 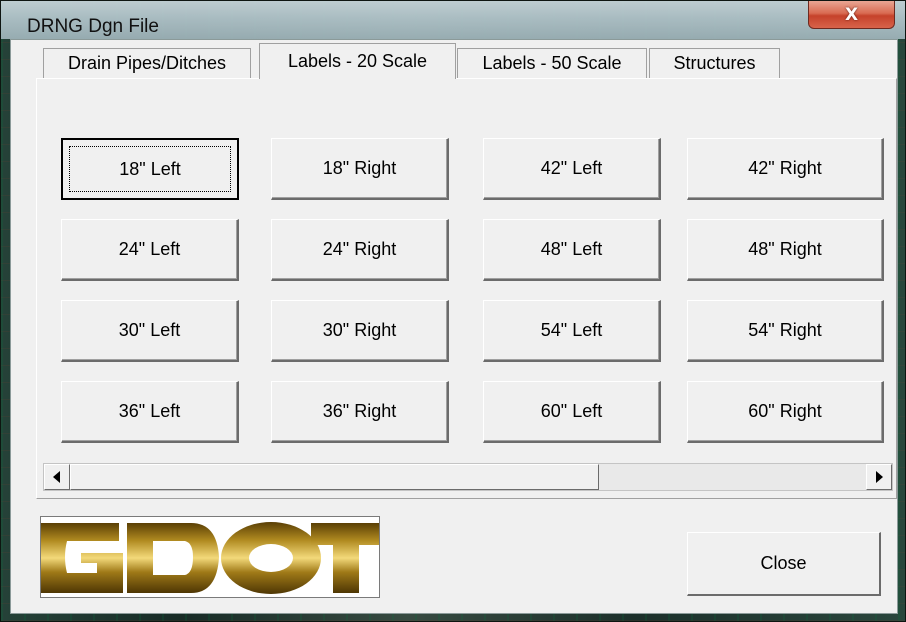 I want to click on button-54-left: 54" Left, so click(x=572, y=331).